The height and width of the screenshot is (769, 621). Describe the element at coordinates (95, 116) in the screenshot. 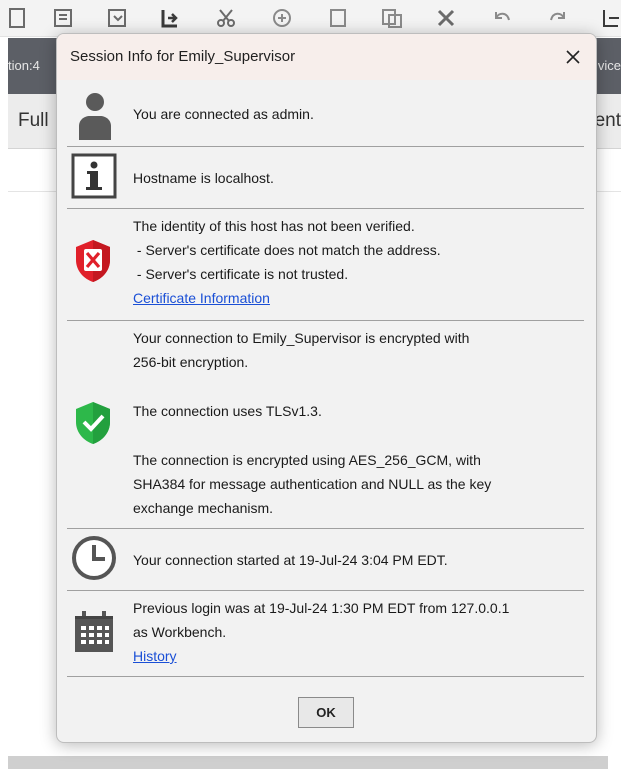

I see `user-icon` at that location.